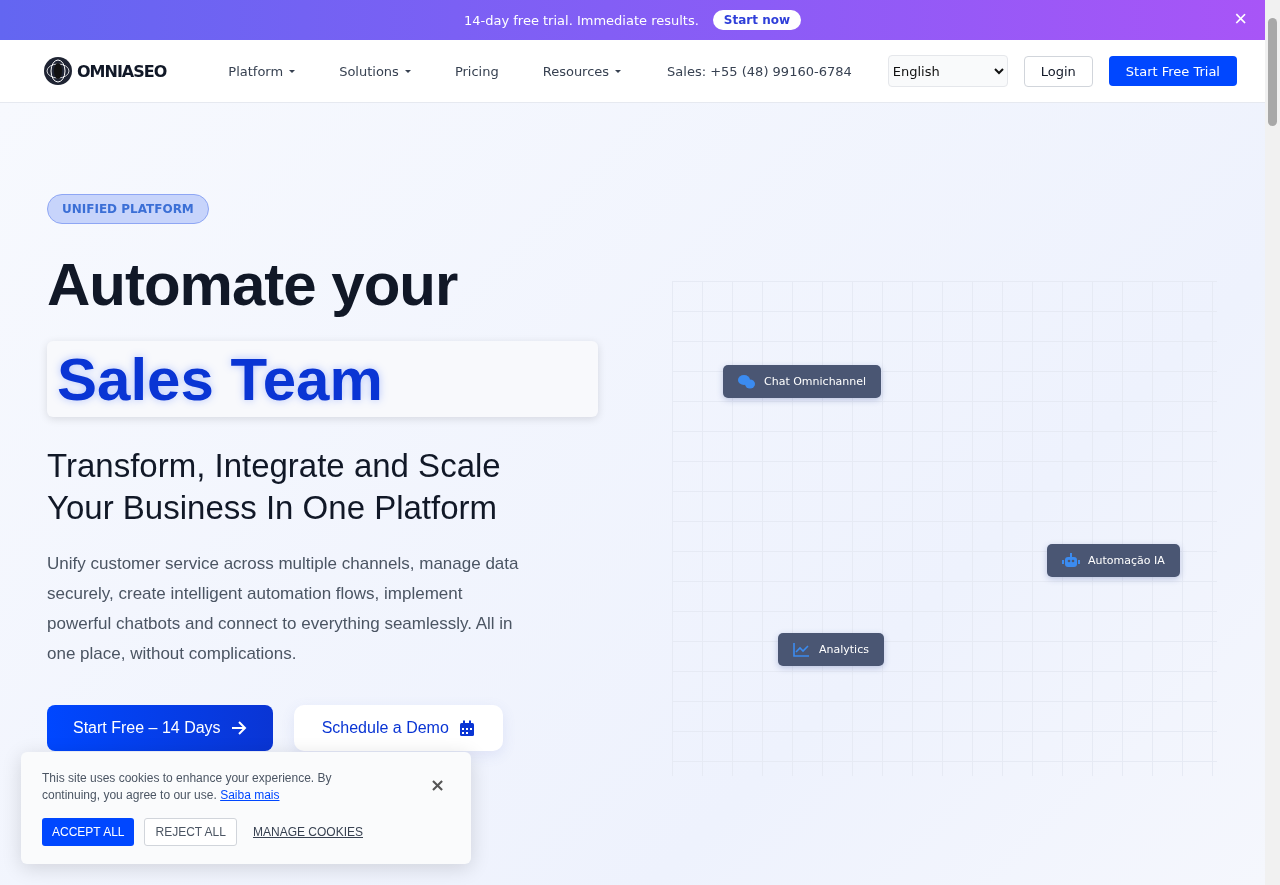 This screenshot has height=885, width=1280. What do you see at coordinates (187, 787) in the screenshot?
I see `cookie-text: This site uses cookies to enhance your experience. By continuing, you agree to our use. Saiba mais` at bounding box center [187, 787].